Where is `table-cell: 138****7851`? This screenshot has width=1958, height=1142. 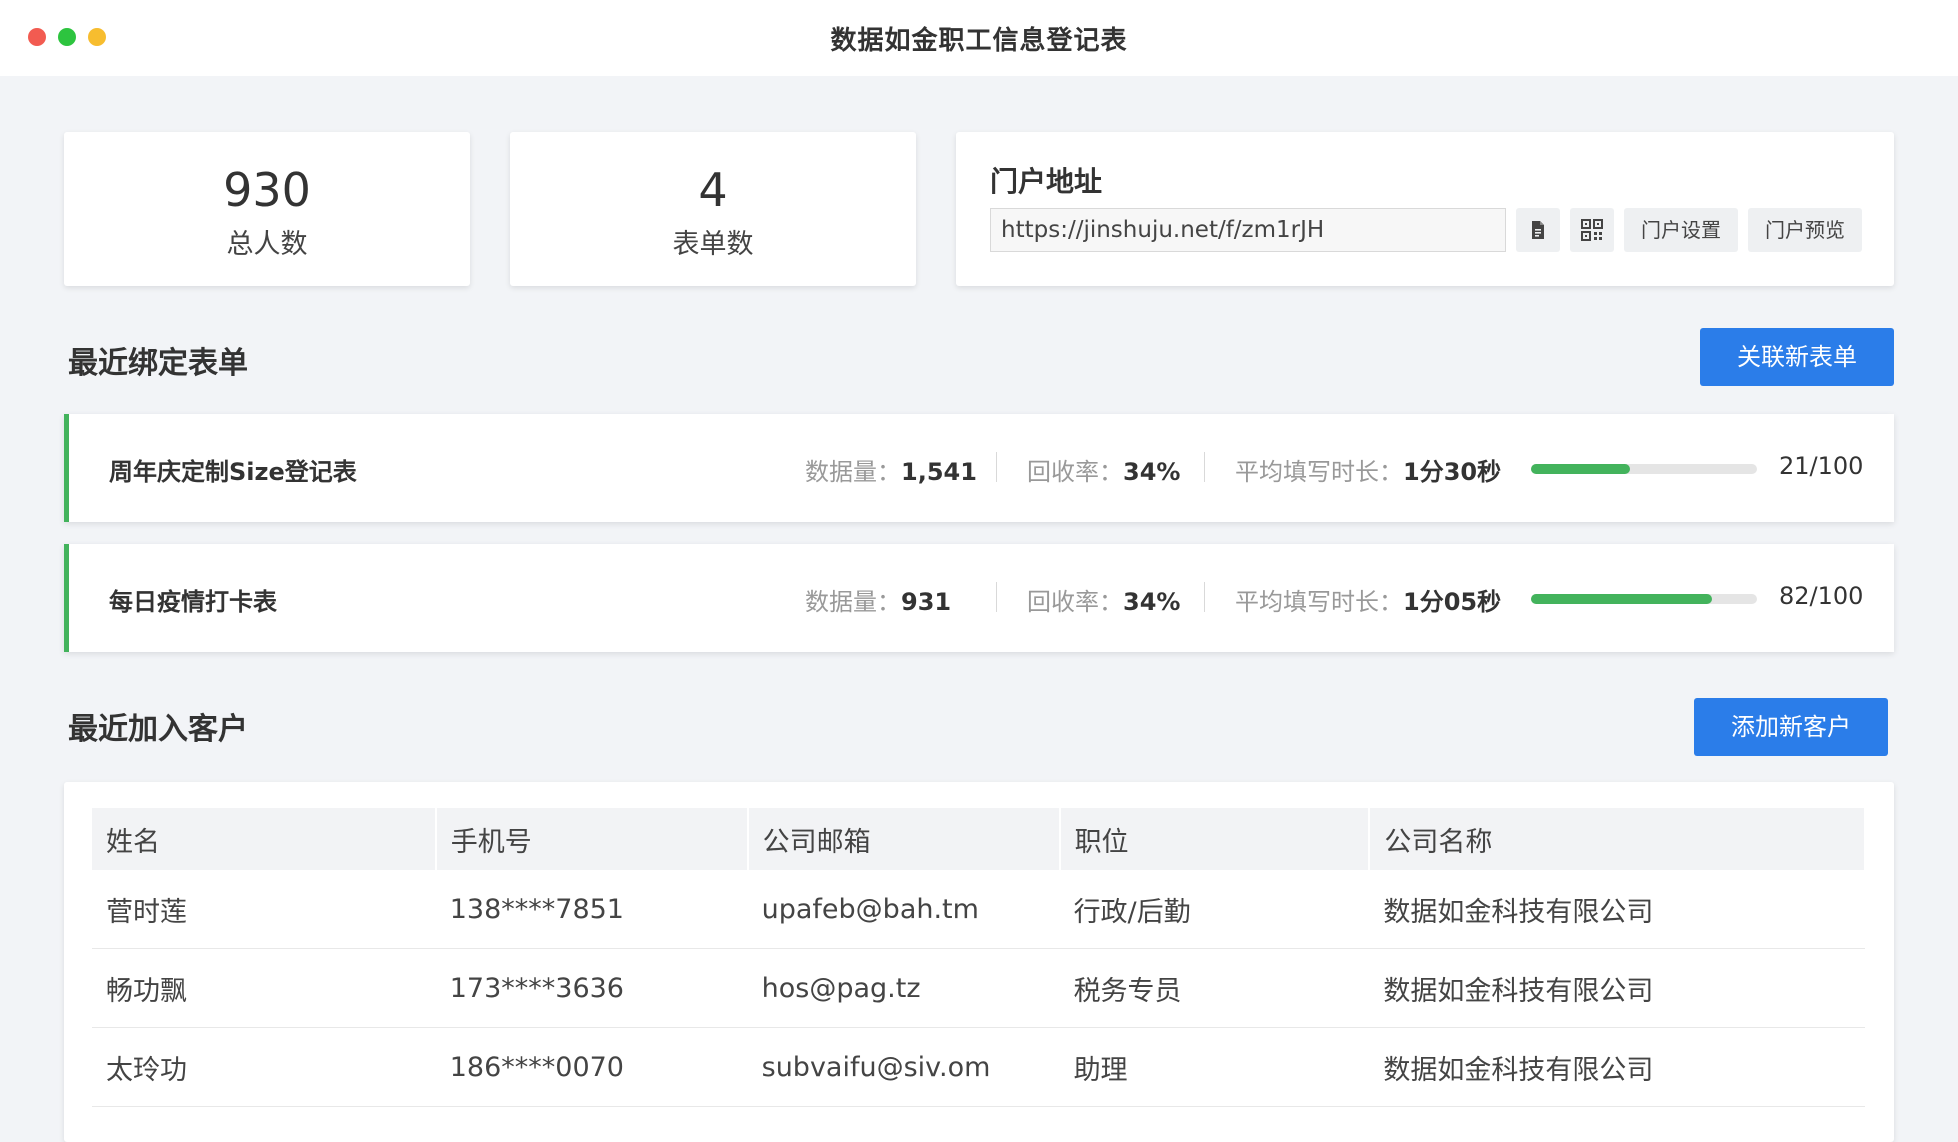 table-cell: 138****7851 is located at coordinates (591, 909).